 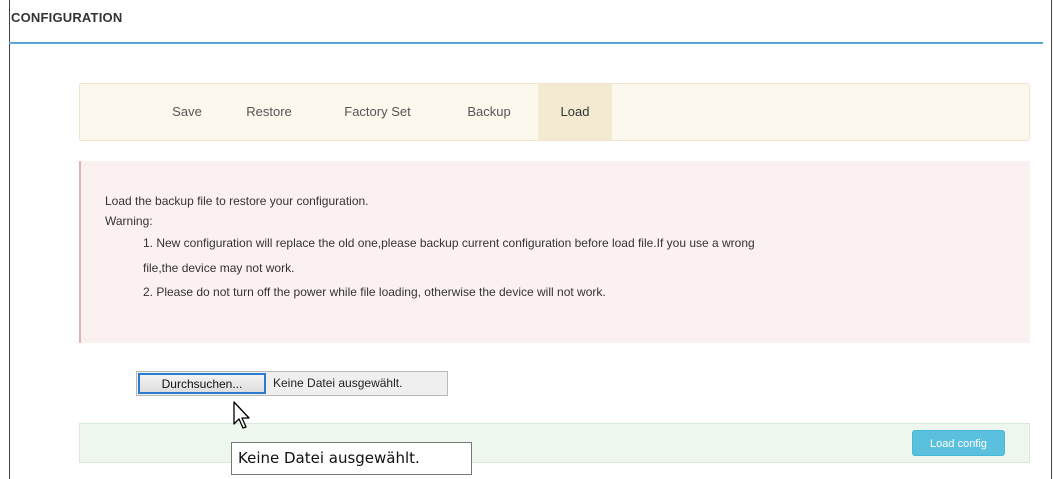 What do you see at coordinates (575, 112) in the screenshot?
I see `tab-load: Load` at bounding box center [575, 112].